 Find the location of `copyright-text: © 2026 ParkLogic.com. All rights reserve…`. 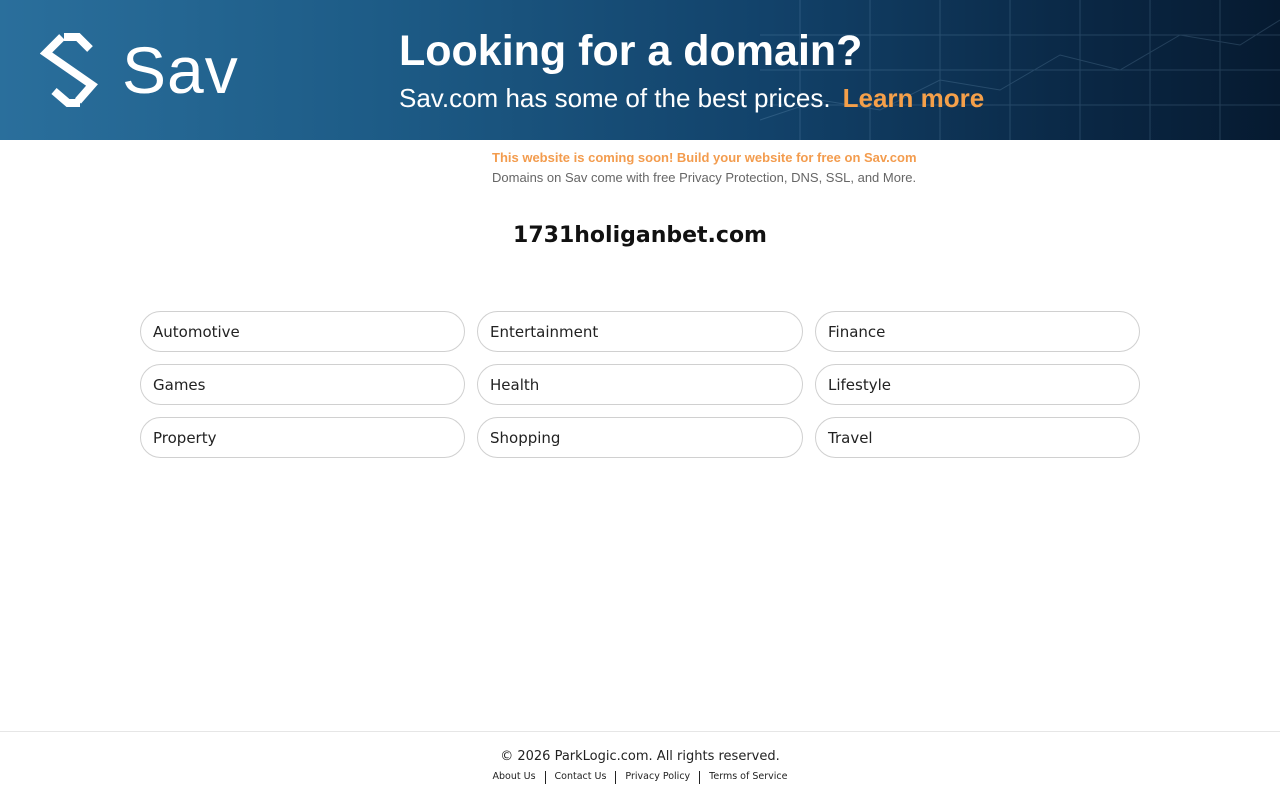

copyright-text: © 2026 ParkLogic.com. All rights reserve… is located at coordinates (640, 756).